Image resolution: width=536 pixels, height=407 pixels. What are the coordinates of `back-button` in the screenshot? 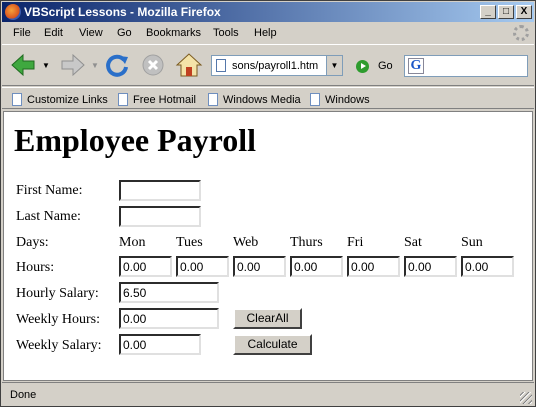 It's located at (23, 65).